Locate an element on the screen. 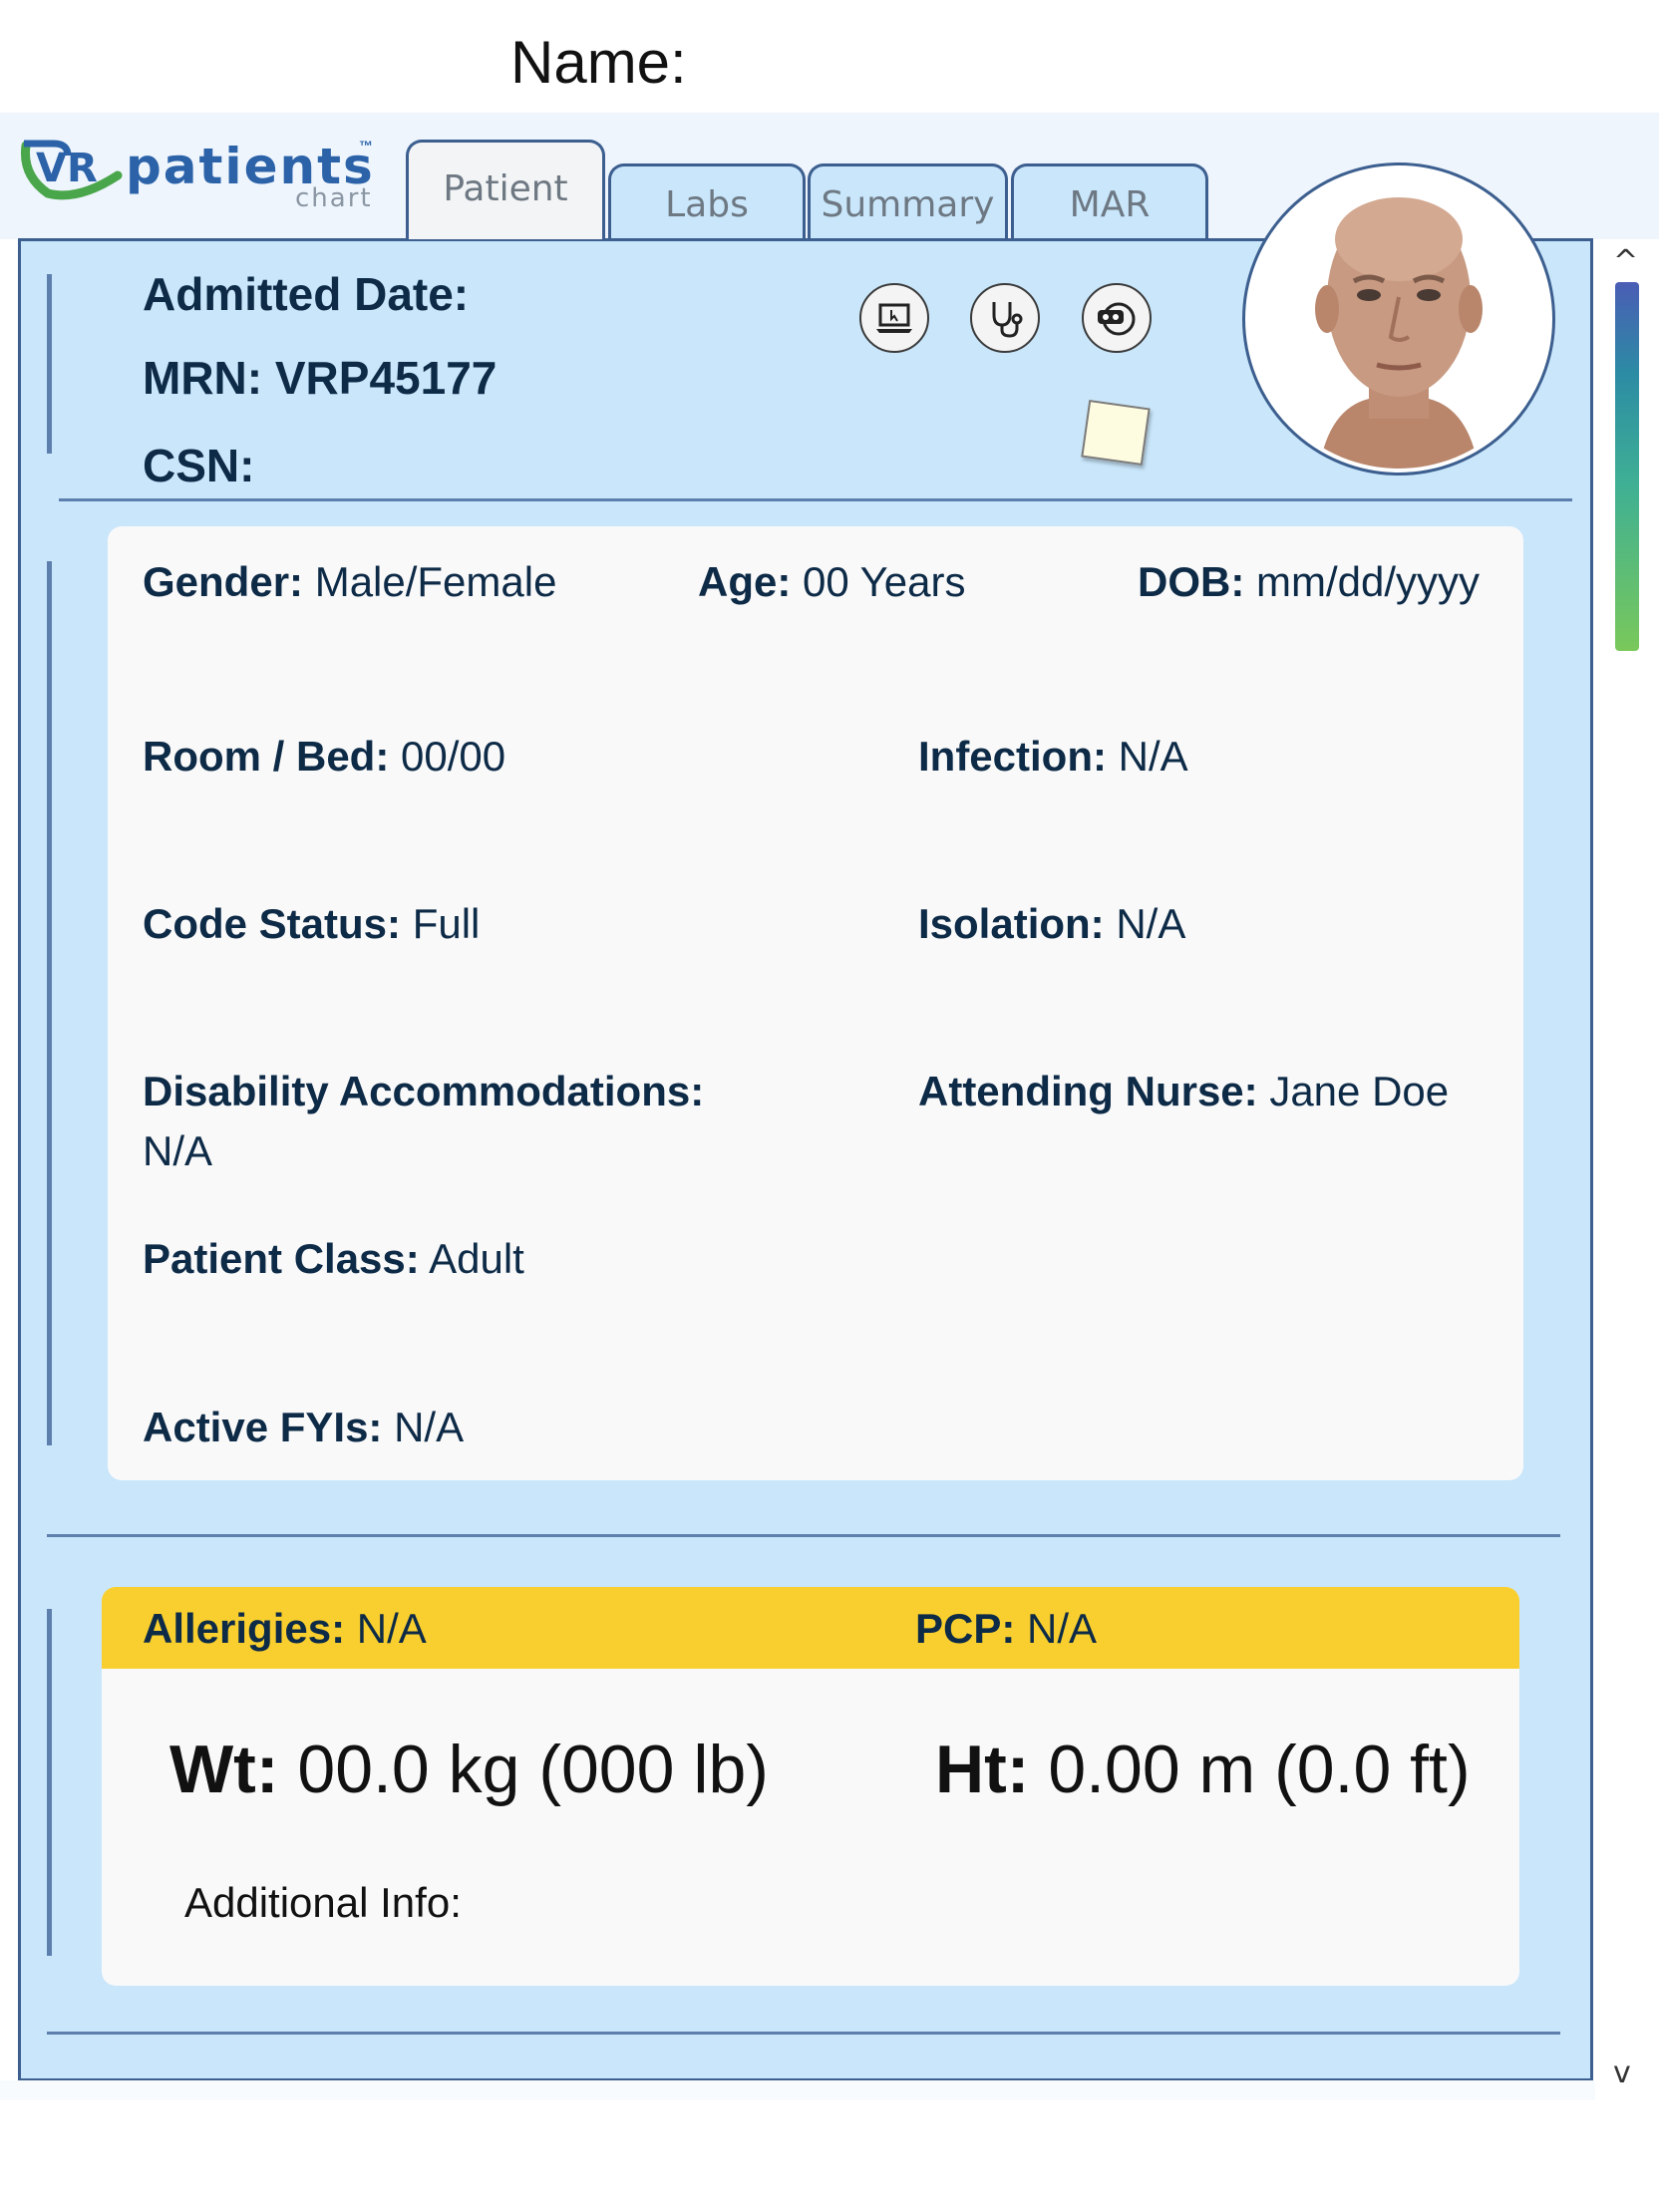 This screenshot has width=1659, height=2212. active-fyis-field: Active FYIs: N/A is located at coordinates (304, 1427).